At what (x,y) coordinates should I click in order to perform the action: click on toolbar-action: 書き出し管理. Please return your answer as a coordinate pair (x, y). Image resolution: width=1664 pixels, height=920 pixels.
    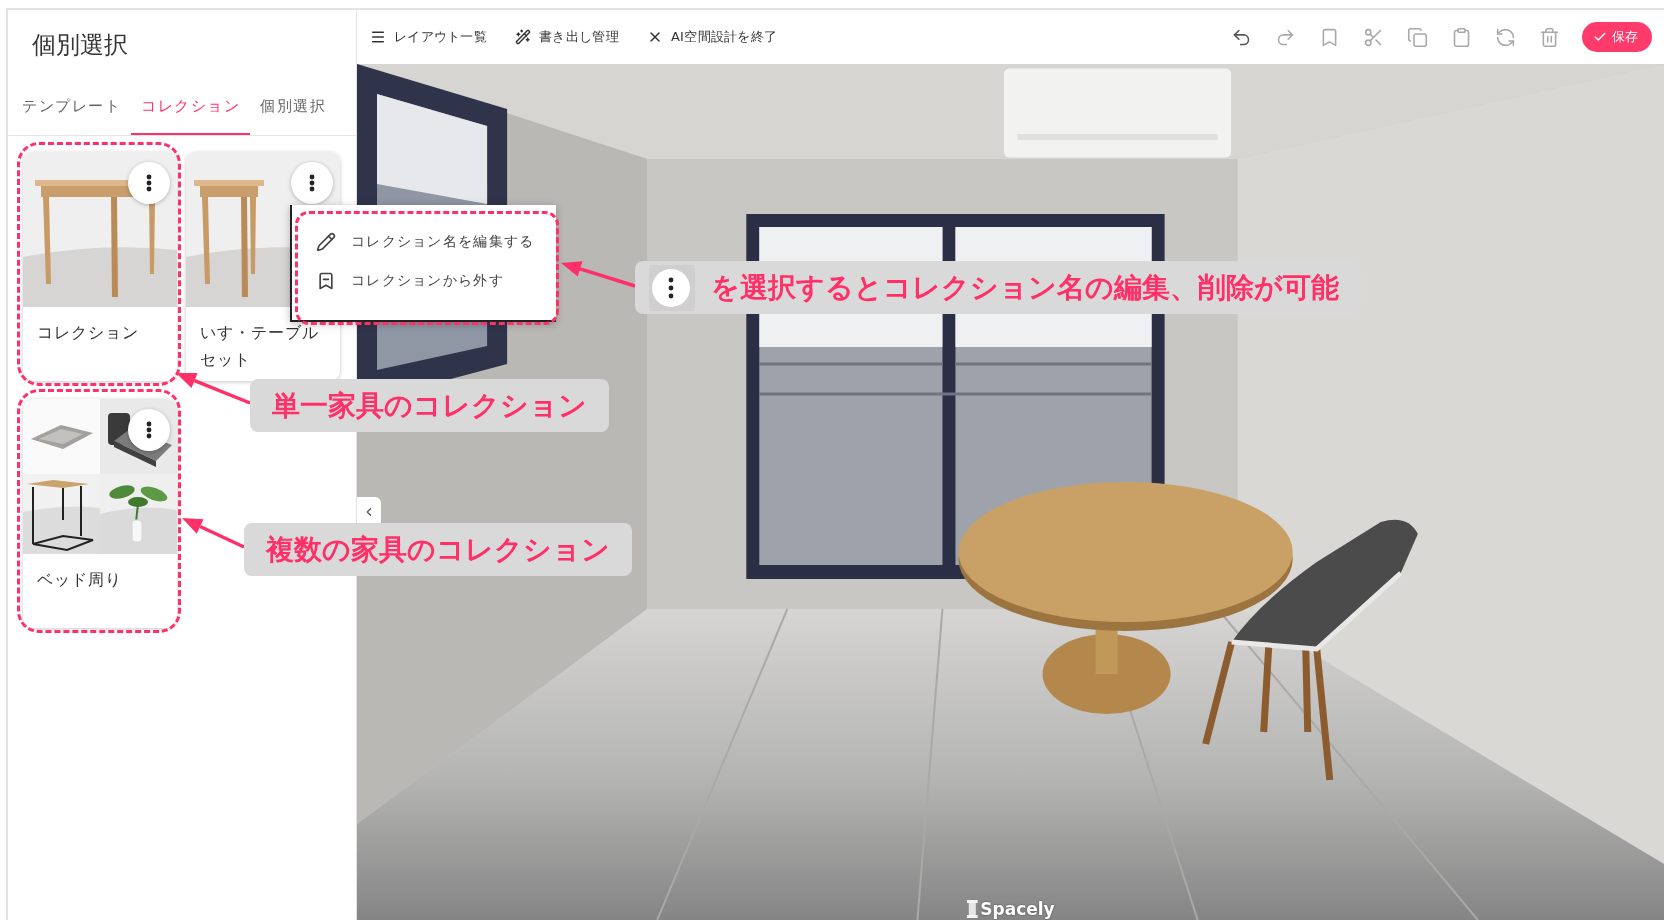
    Looking at the image, I should click on (567, 37).